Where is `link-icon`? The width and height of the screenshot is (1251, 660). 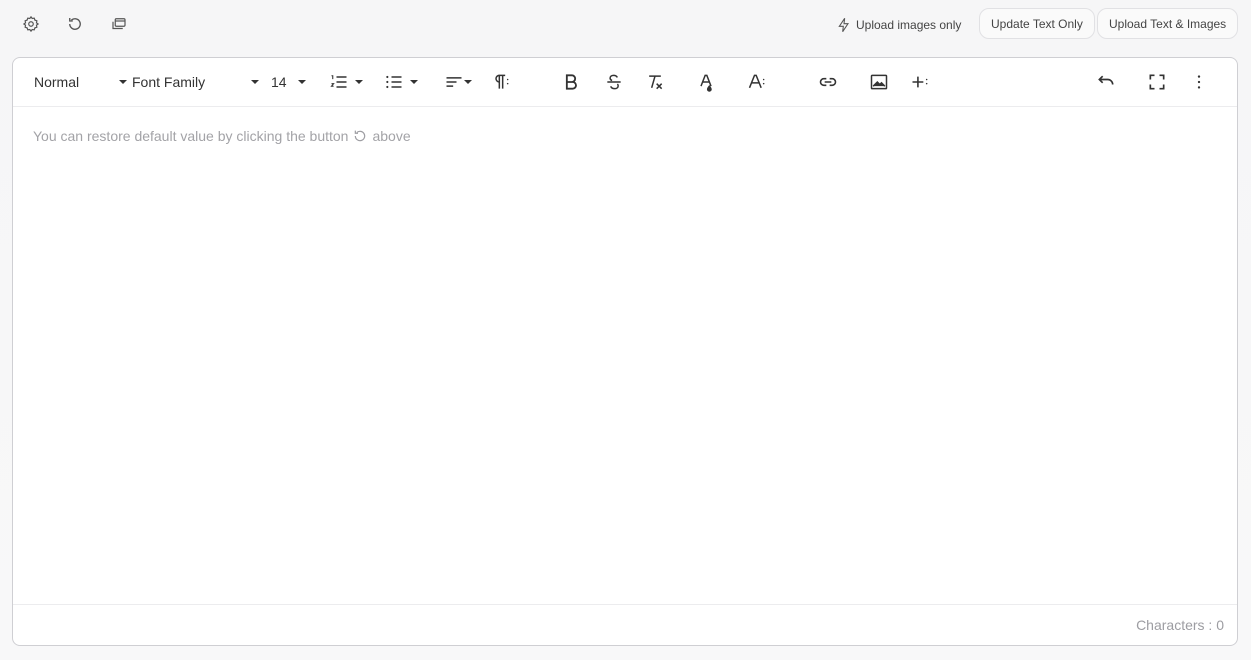
link-icon is located at coordinates (828, 82).